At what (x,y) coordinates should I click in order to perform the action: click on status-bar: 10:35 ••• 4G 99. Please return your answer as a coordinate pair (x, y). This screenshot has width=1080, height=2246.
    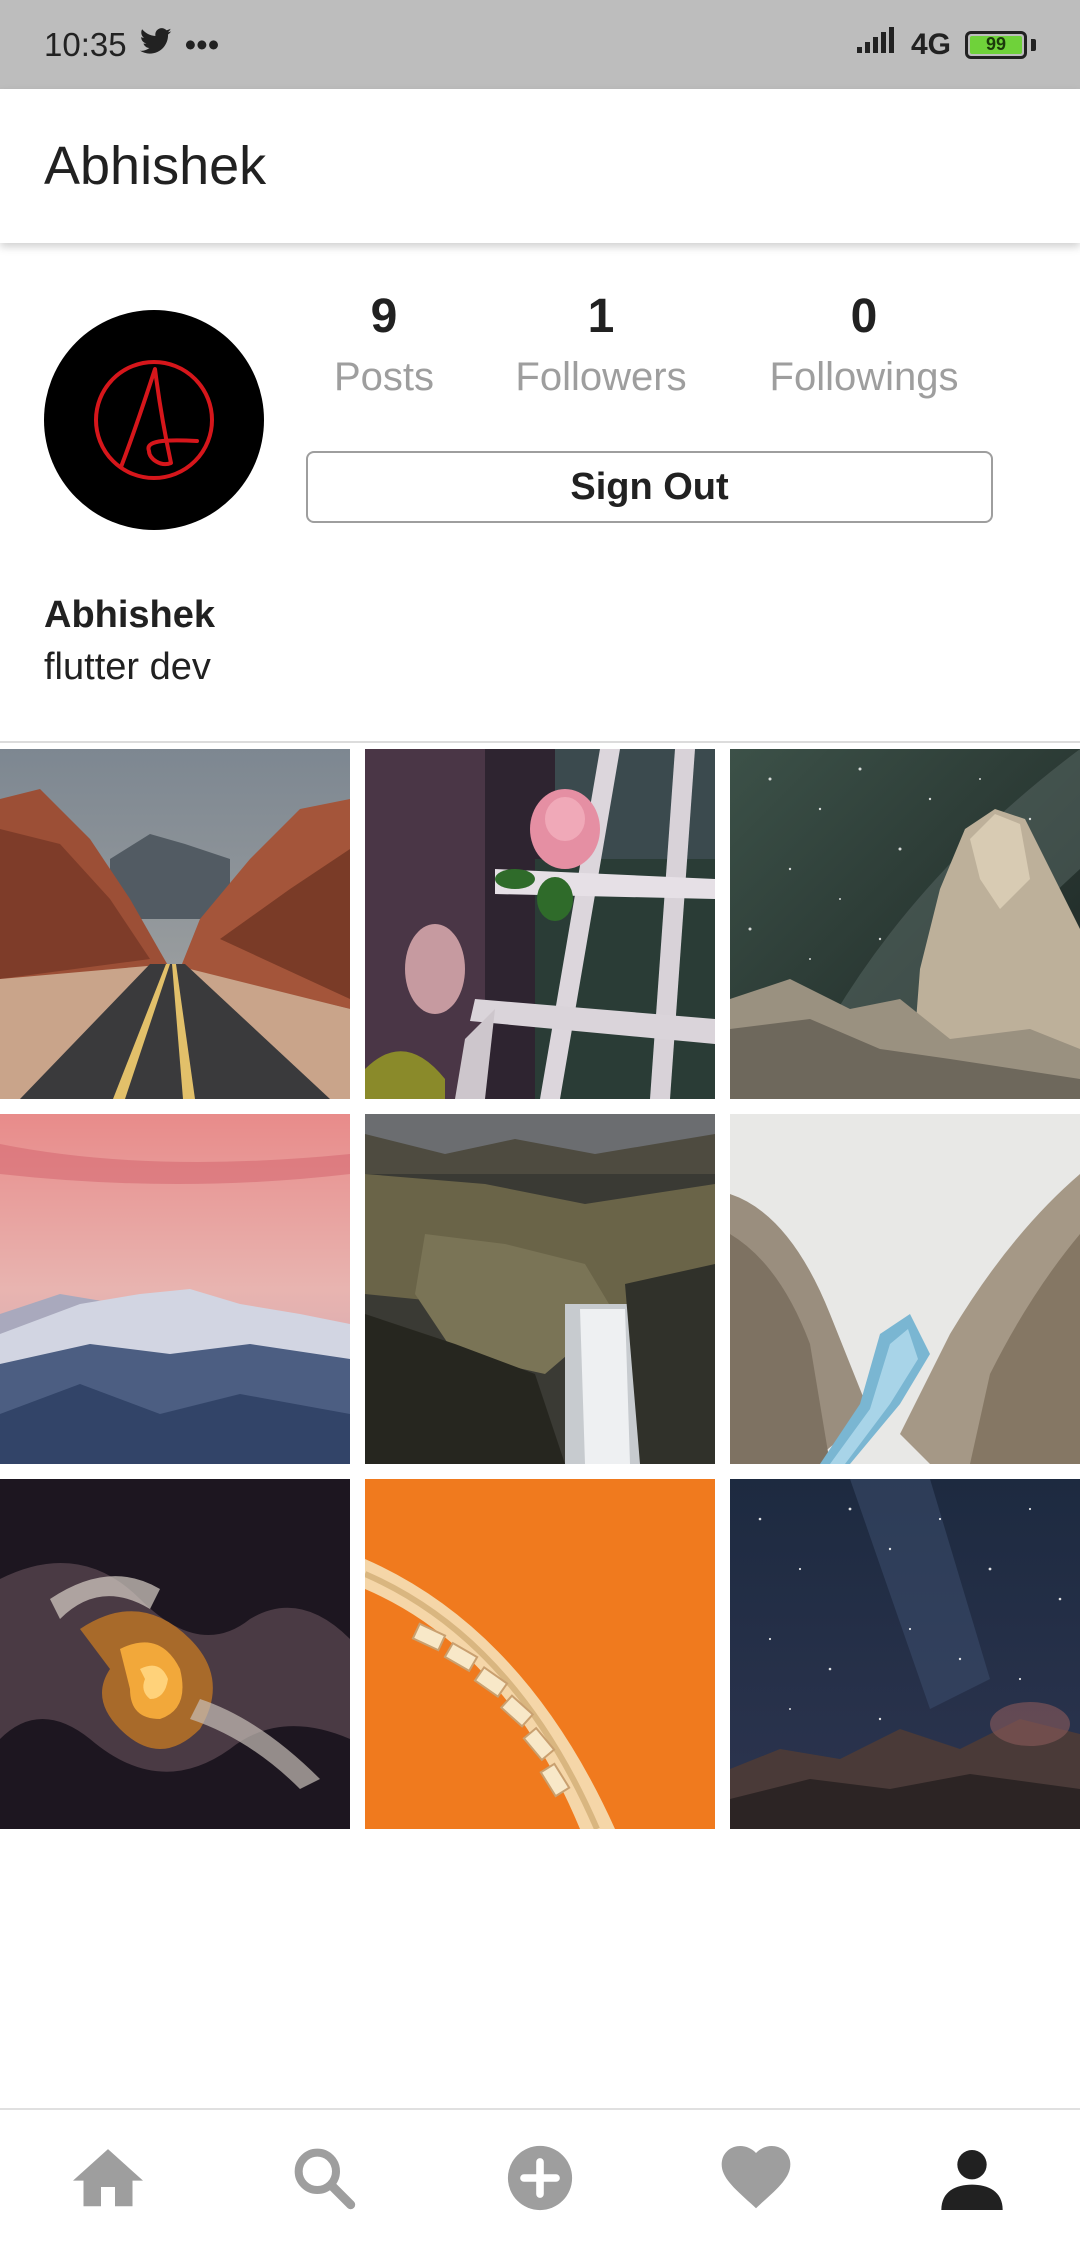
    Looking at the image, I should click on (540, 44).